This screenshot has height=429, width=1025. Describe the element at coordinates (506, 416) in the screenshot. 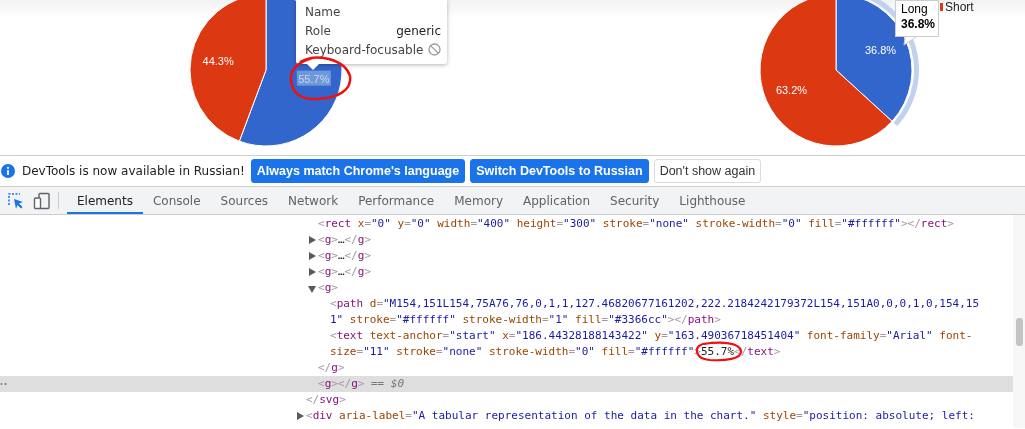

I see `code-line: <div aria-label="A tabular representation of the data in the chart." style="position: absolute; left:` at that location.